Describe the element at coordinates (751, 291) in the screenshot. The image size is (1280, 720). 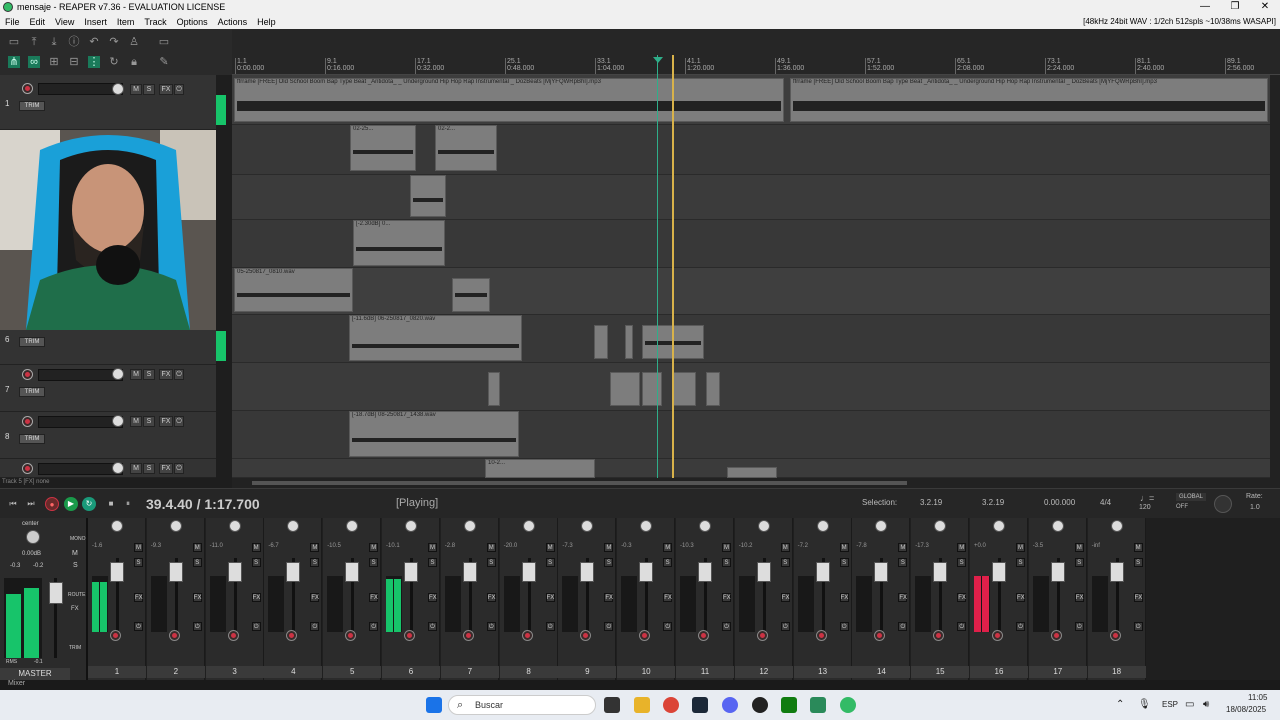
I see `track-lane: 05-250817_0810.wav` at that location.